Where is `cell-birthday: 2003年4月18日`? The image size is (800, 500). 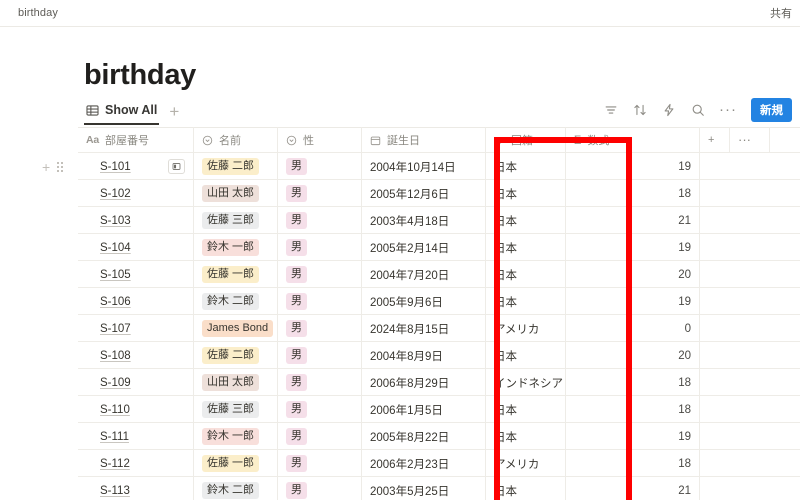
cell-birthday: 2003年4月18日 is located at coordinates (424, 220).